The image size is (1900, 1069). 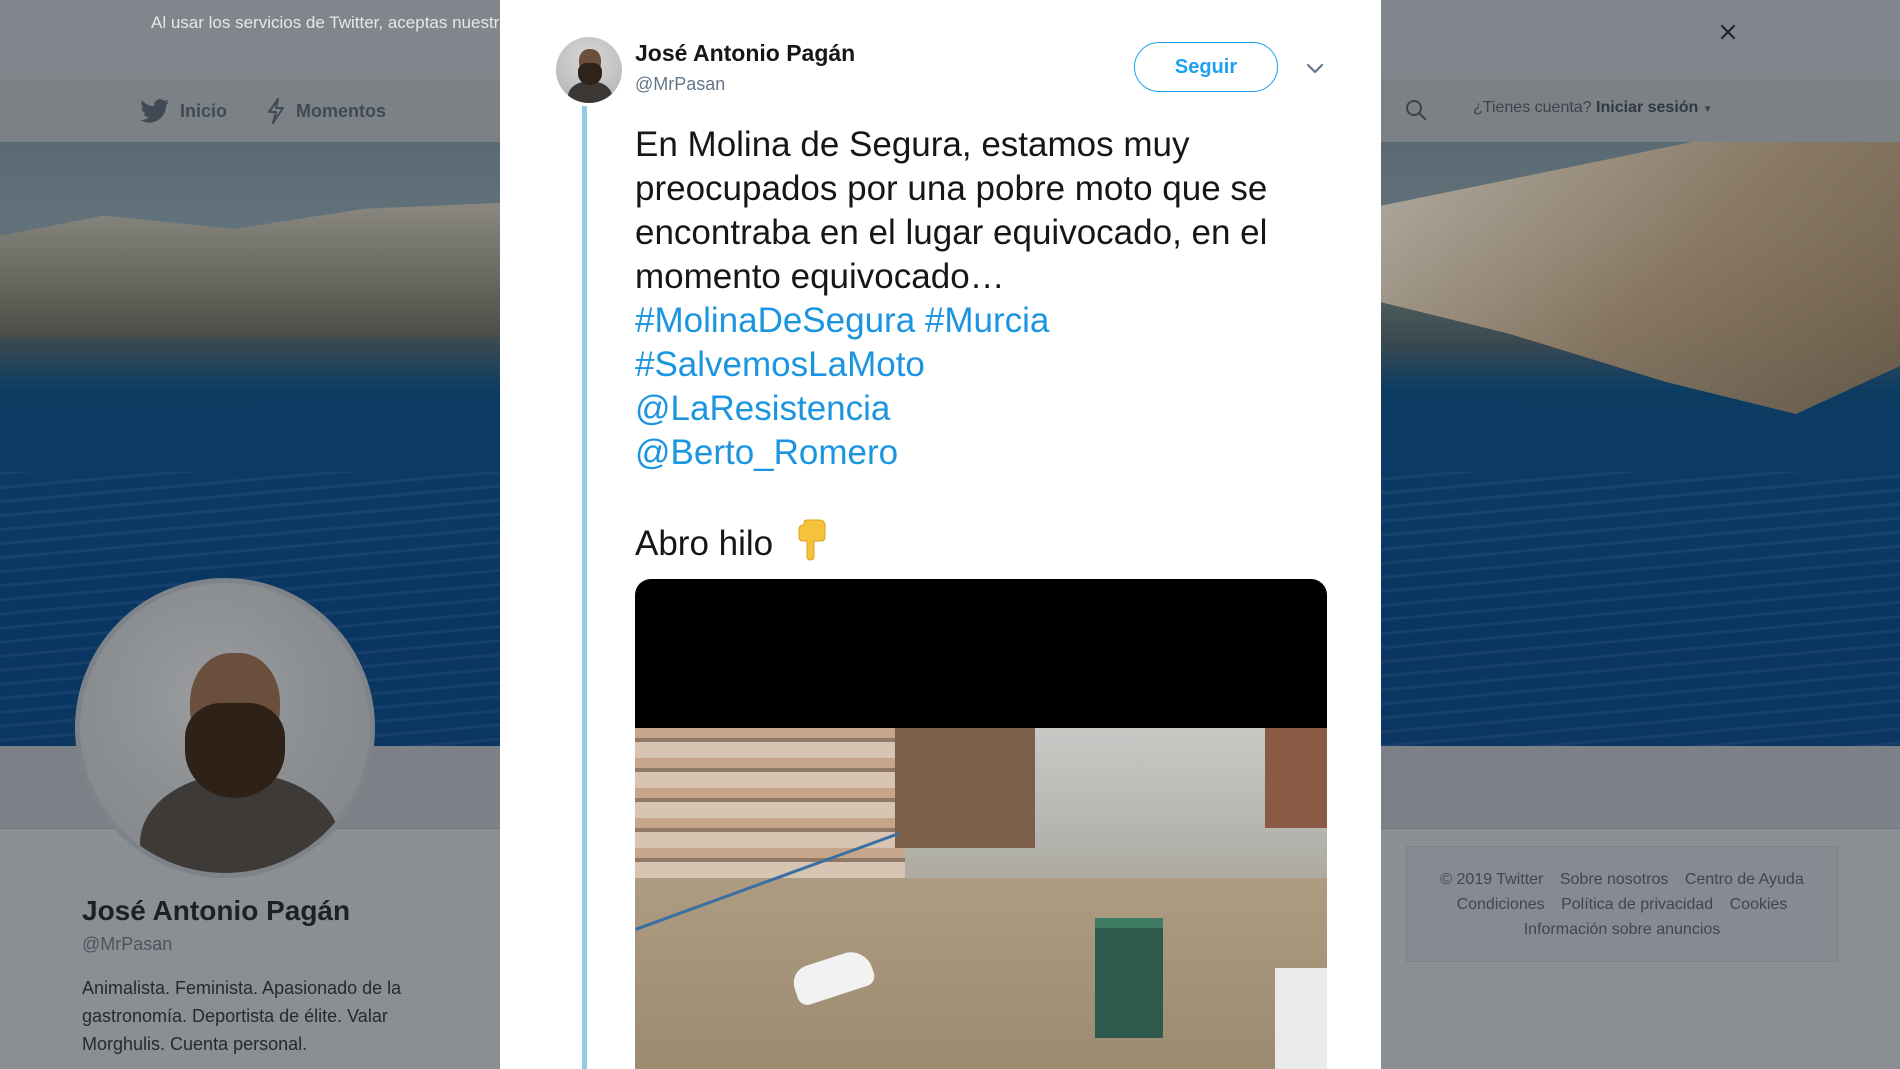 I want to click on video-kiosk, so click(x=1129, y=978).